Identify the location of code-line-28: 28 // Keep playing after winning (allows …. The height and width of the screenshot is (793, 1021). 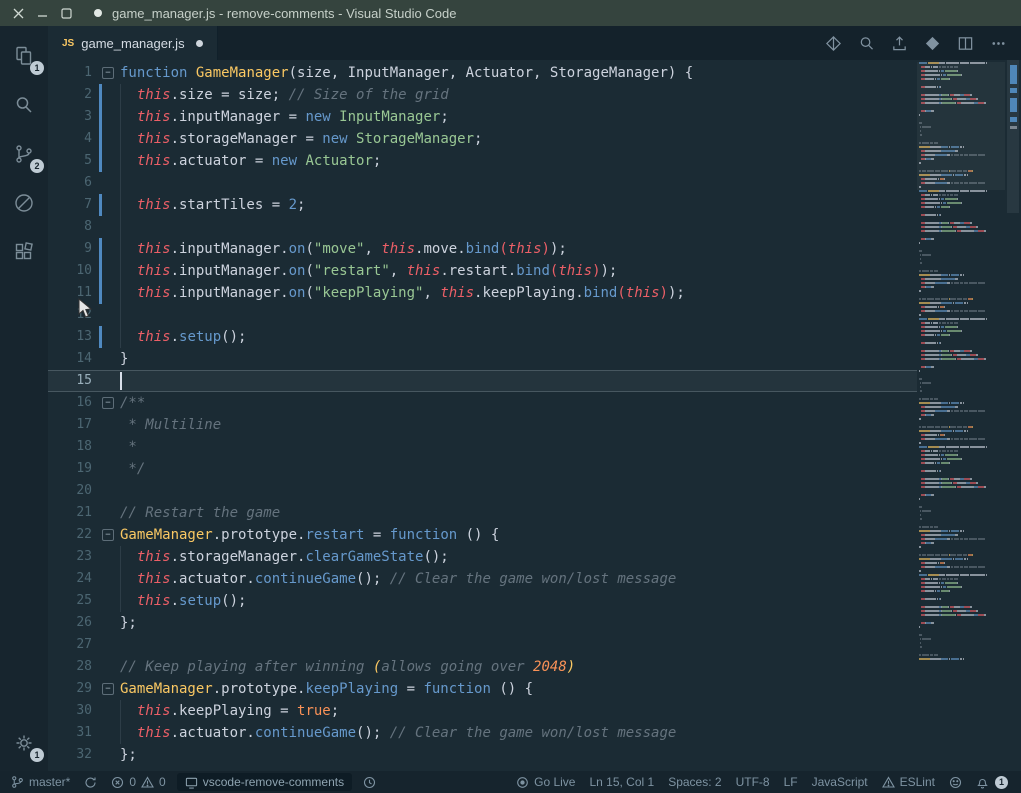
(482, 667).